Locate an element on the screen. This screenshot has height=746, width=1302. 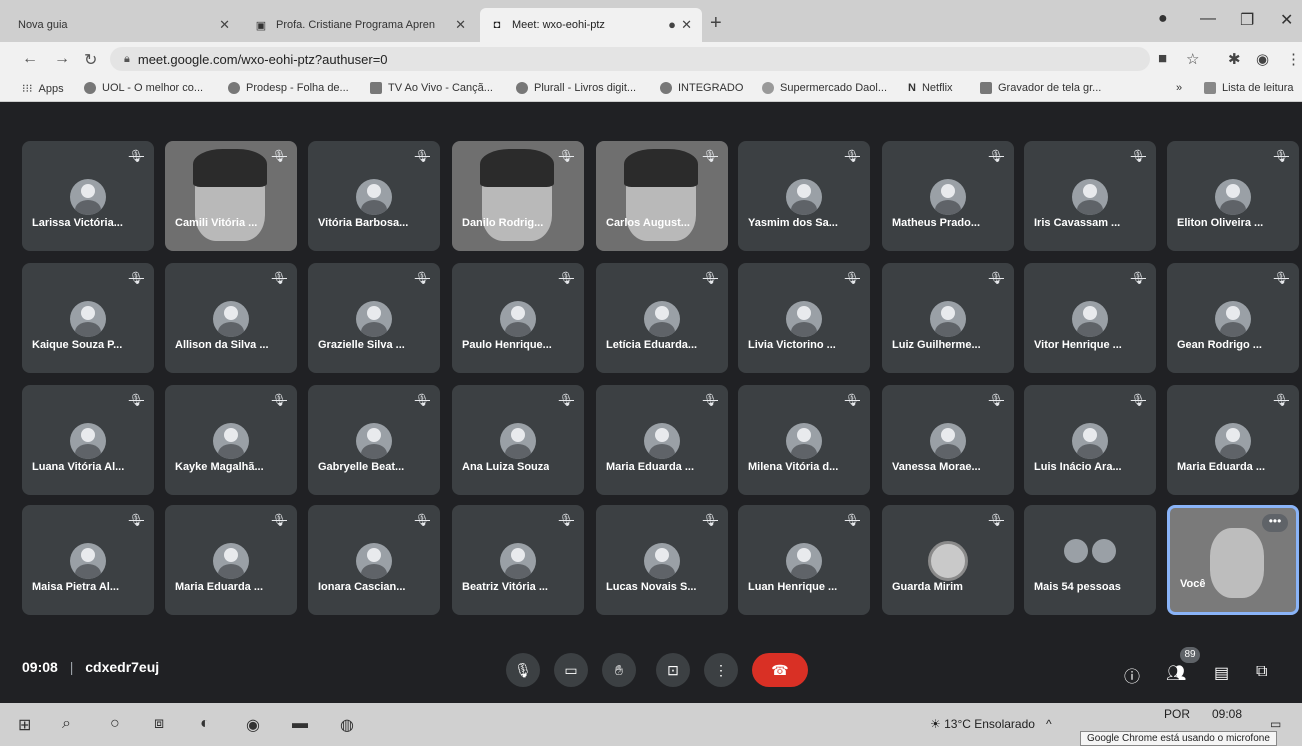
cortana-icon: ○ is located at coordinates (115, 724).